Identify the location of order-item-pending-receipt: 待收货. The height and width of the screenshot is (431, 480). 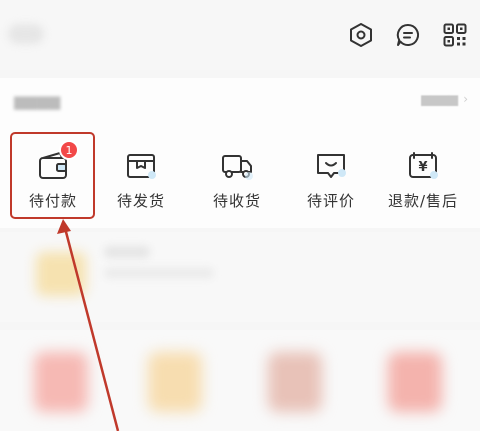
(237, 183).